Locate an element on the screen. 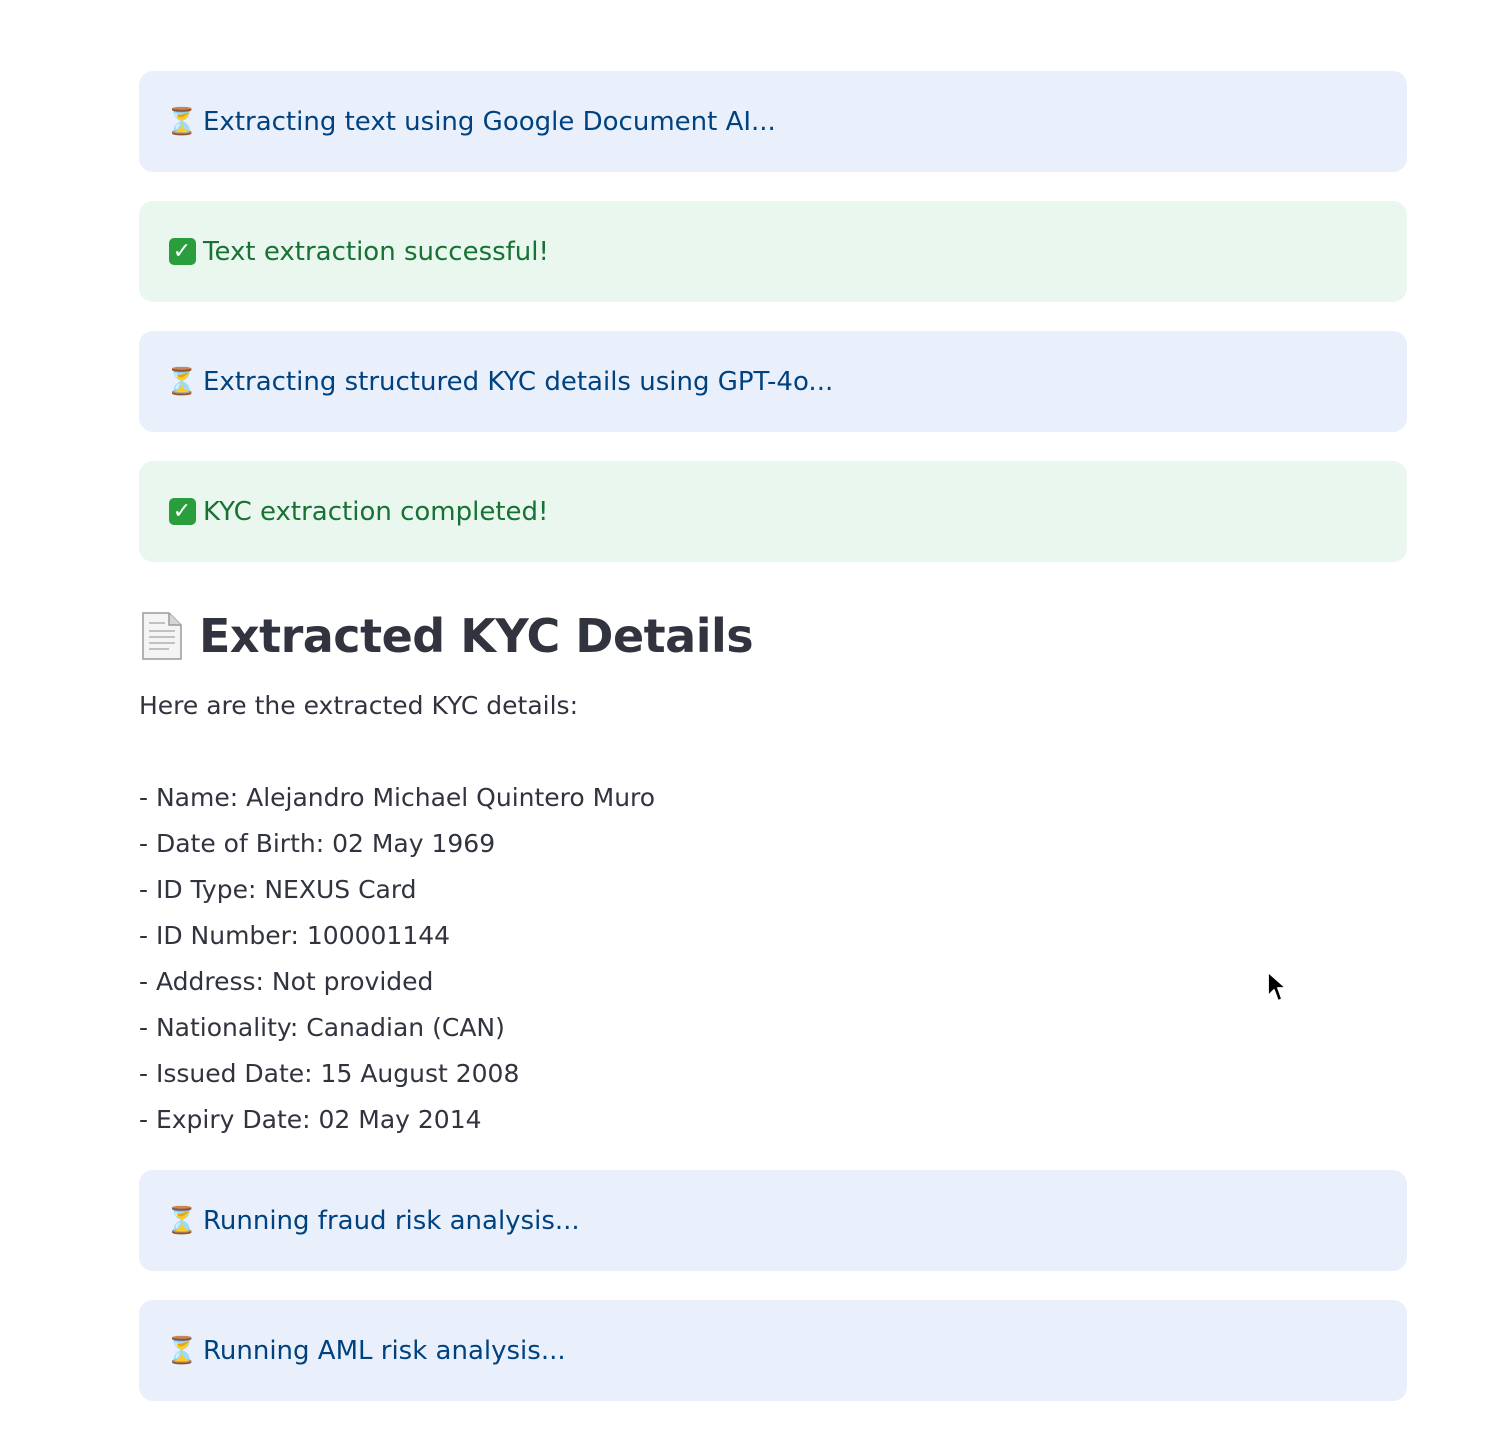 The height and width of the screenshot is (1456, 1488). status-alert-kyc-completed: ✓ KYC extraction completed! is located at coordinates (773, 511).